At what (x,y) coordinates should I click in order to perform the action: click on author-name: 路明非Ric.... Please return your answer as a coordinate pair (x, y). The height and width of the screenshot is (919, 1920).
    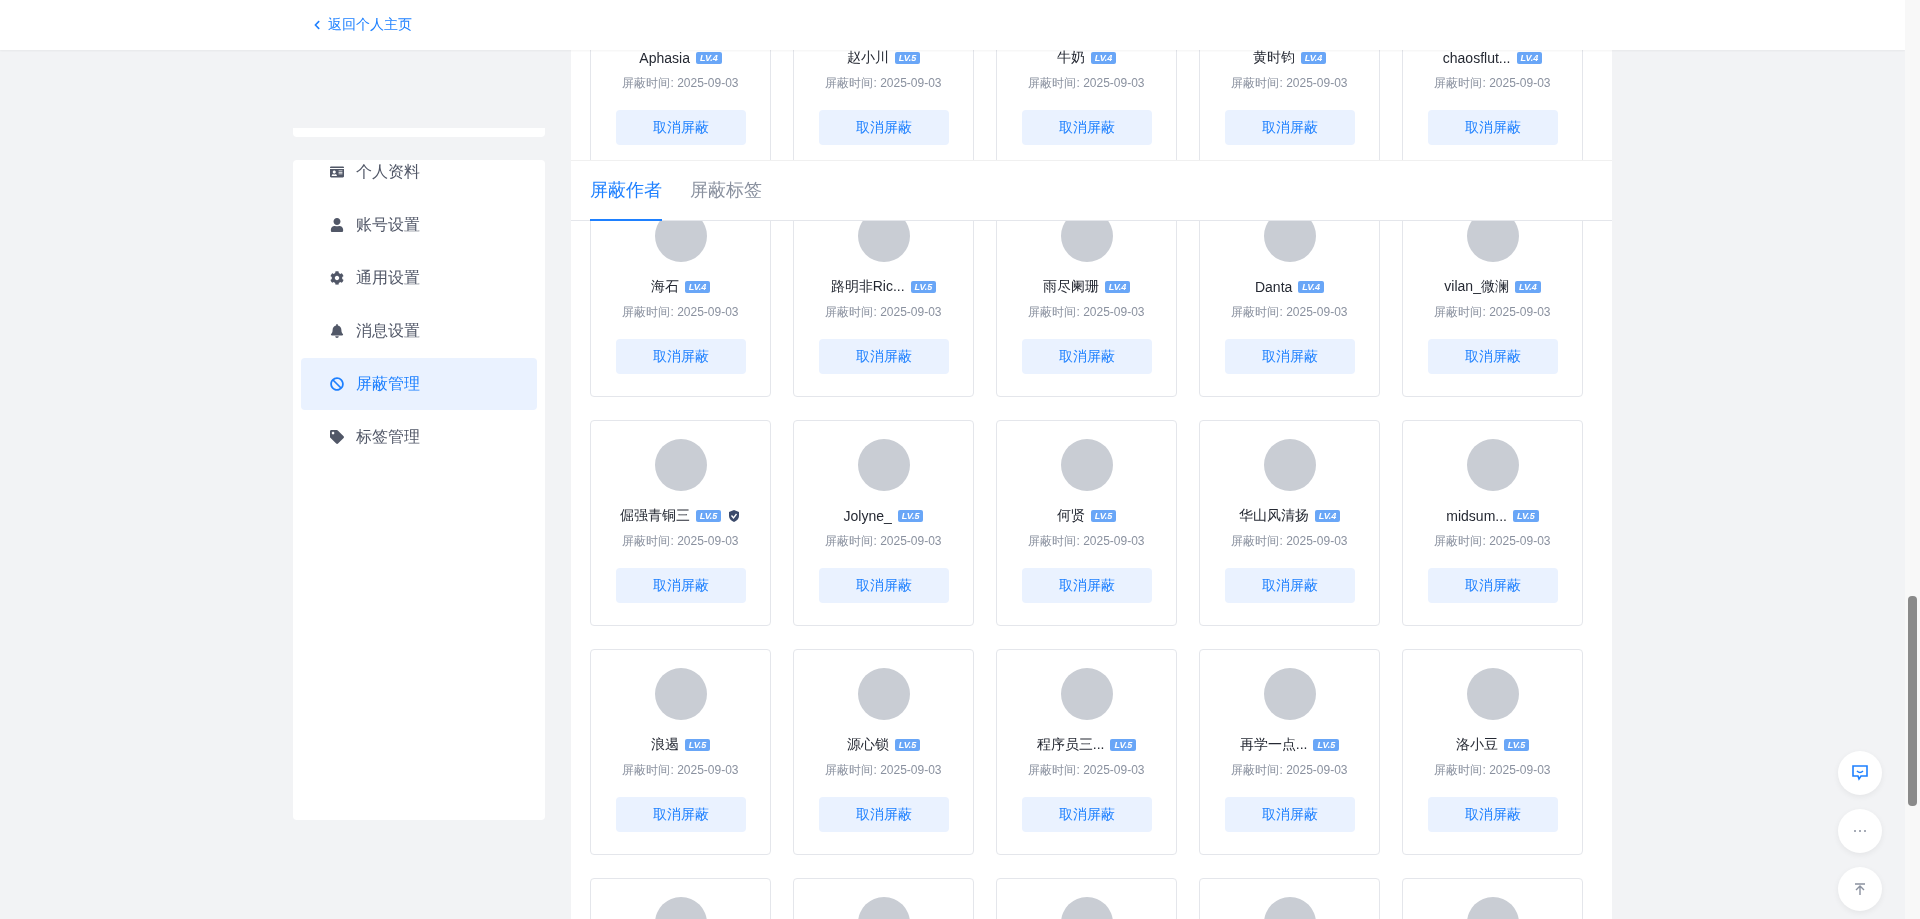
    Looking at the image, I should click on (867, 287).